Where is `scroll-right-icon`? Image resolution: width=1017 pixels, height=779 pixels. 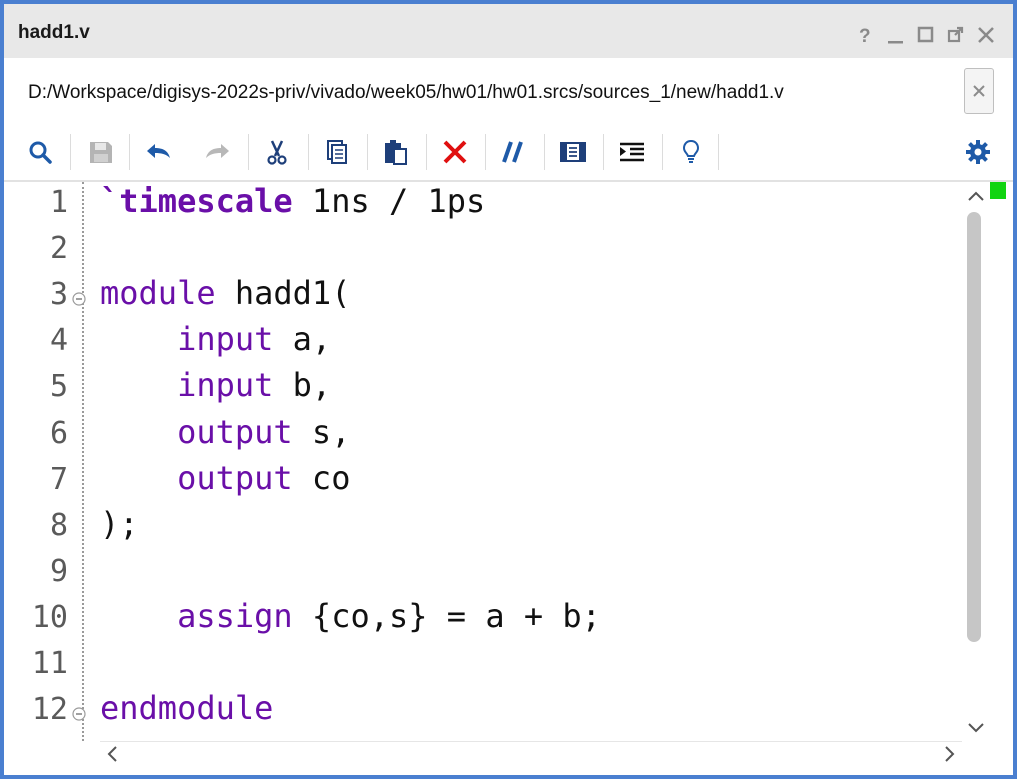
scroll-right-icon is located at coordinates (949, 754).